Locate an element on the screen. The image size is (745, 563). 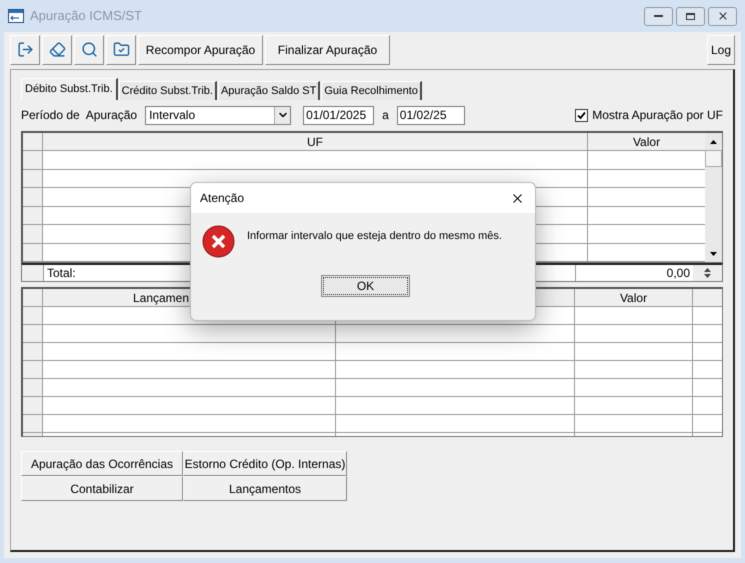
eraser-button is located at coordinates (57, 49).